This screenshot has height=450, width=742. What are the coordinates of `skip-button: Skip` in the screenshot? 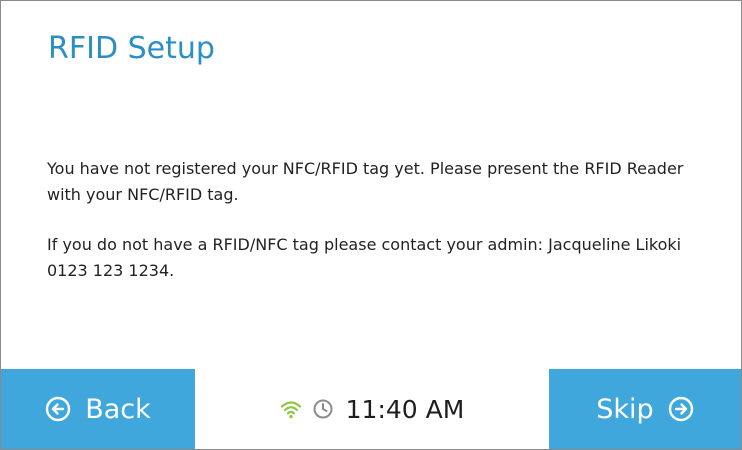 It's located at (645, 409).